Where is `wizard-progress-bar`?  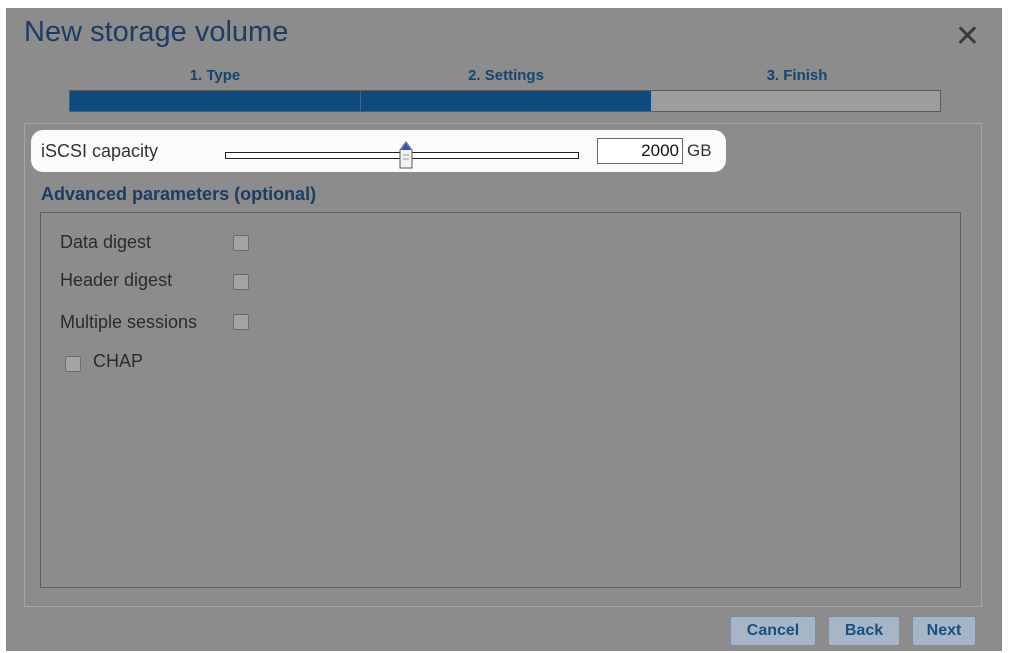
wizard-progress-bar is located at coordinates (505, 101).